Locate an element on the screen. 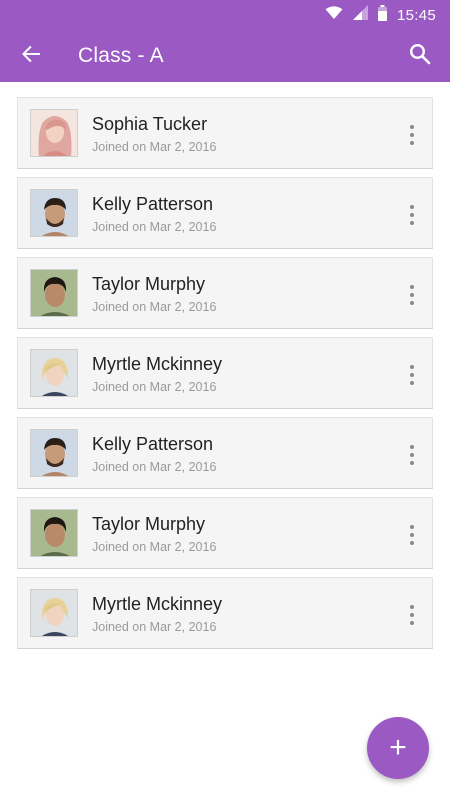 The image size is (450, 800). search-icon is located at coordinates (420, 56).